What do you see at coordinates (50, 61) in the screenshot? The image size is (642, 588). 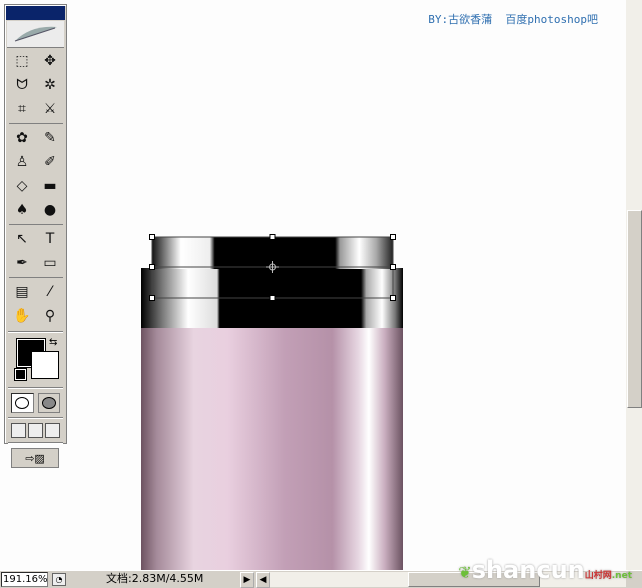 I see `move-tool-icon: ✥` at bounding box center [50, 61].